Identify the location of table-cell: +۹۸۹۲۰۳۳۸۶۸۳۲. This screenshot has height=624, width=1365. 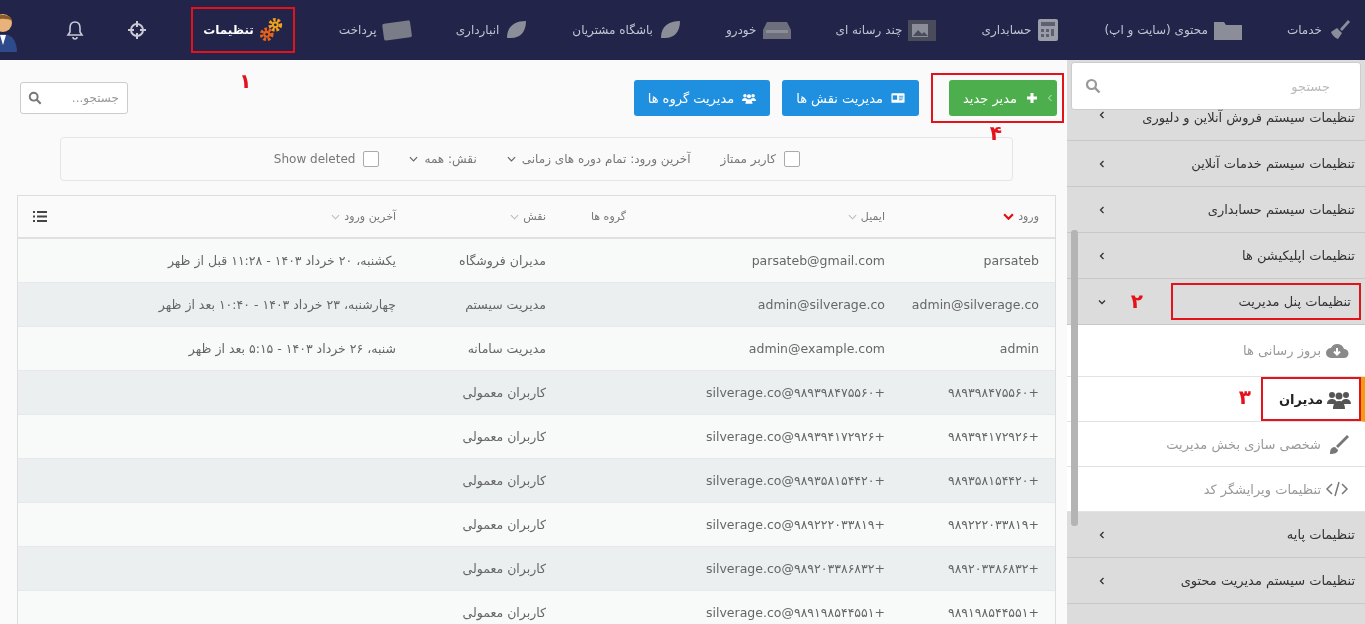
(993, 568).